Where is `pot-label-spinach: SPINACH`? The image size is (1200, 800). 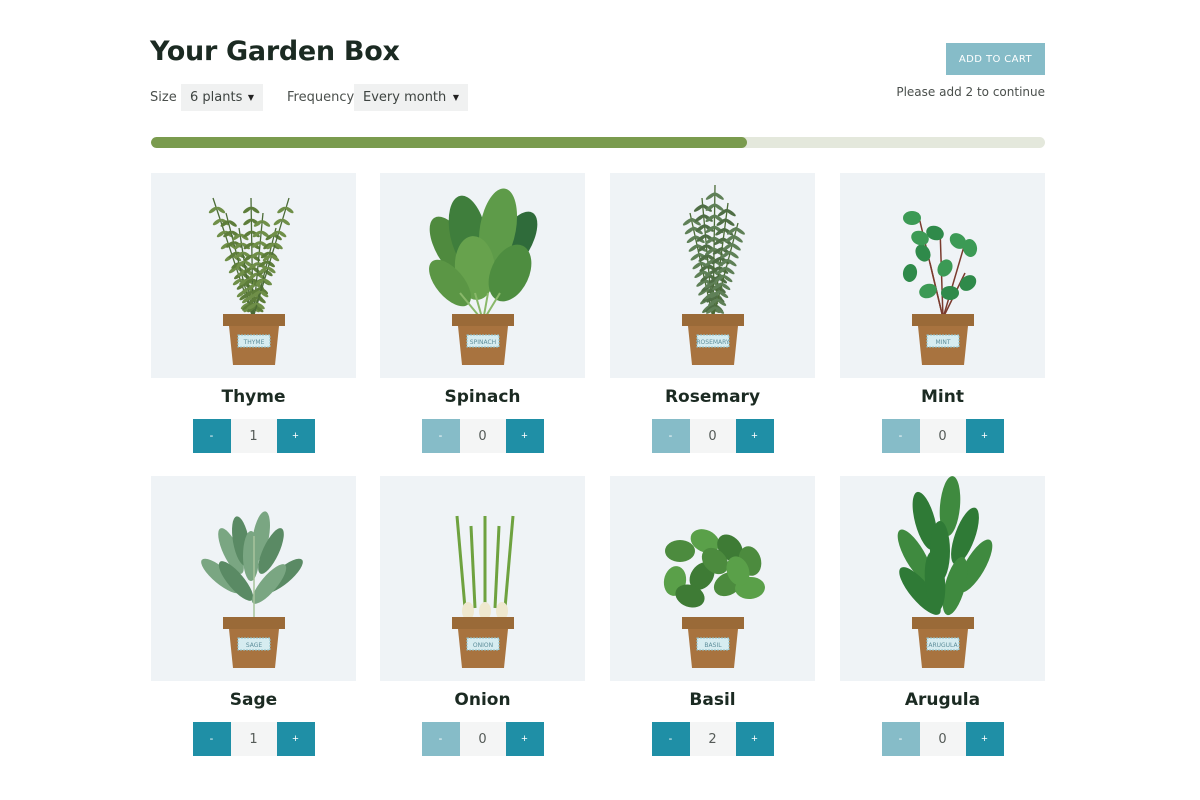
pot-label-spinach: SPINACH is located at coordinates (483, 339).